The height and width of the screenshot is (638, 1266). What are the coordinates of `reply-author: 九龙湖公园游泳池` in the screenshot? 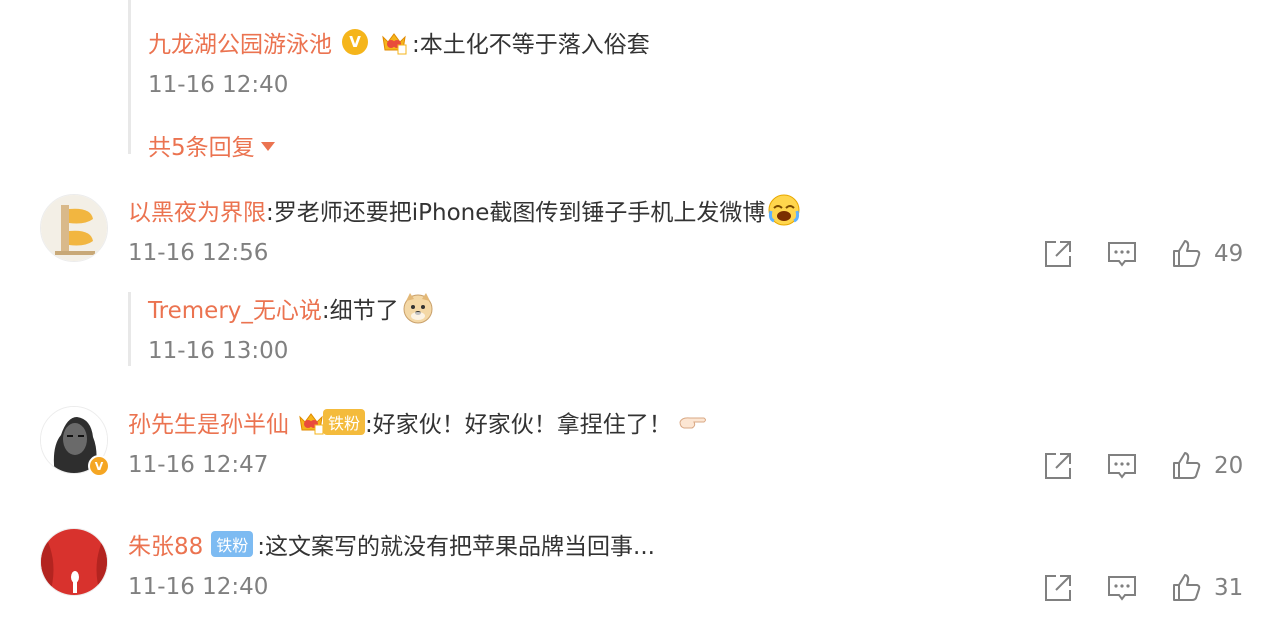 It's located at (240, 42).